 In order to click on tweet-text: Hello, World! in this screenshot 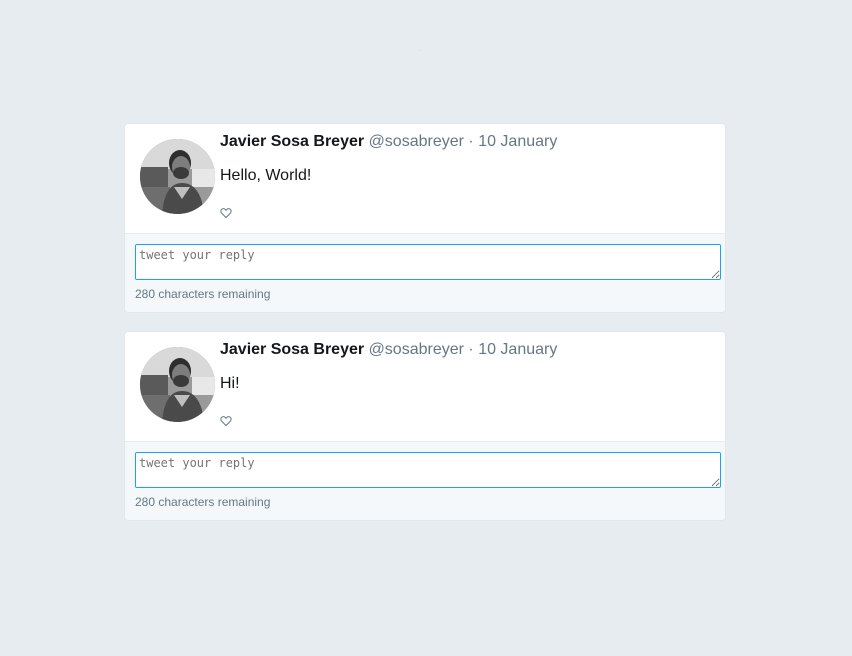, I will do `click(266, 175)`.